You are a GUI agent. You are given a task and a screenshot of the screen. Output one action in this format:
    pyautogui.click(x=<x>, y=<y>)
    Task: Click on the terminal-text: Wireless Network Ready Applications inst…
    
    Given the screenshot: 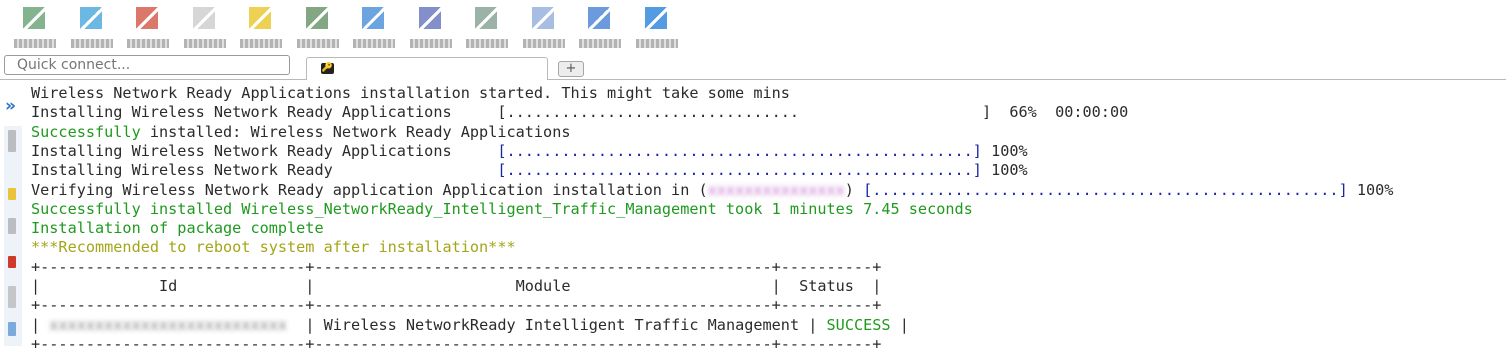 What is the action you would take?
    pyautogui.click(x=410, y=93)
    